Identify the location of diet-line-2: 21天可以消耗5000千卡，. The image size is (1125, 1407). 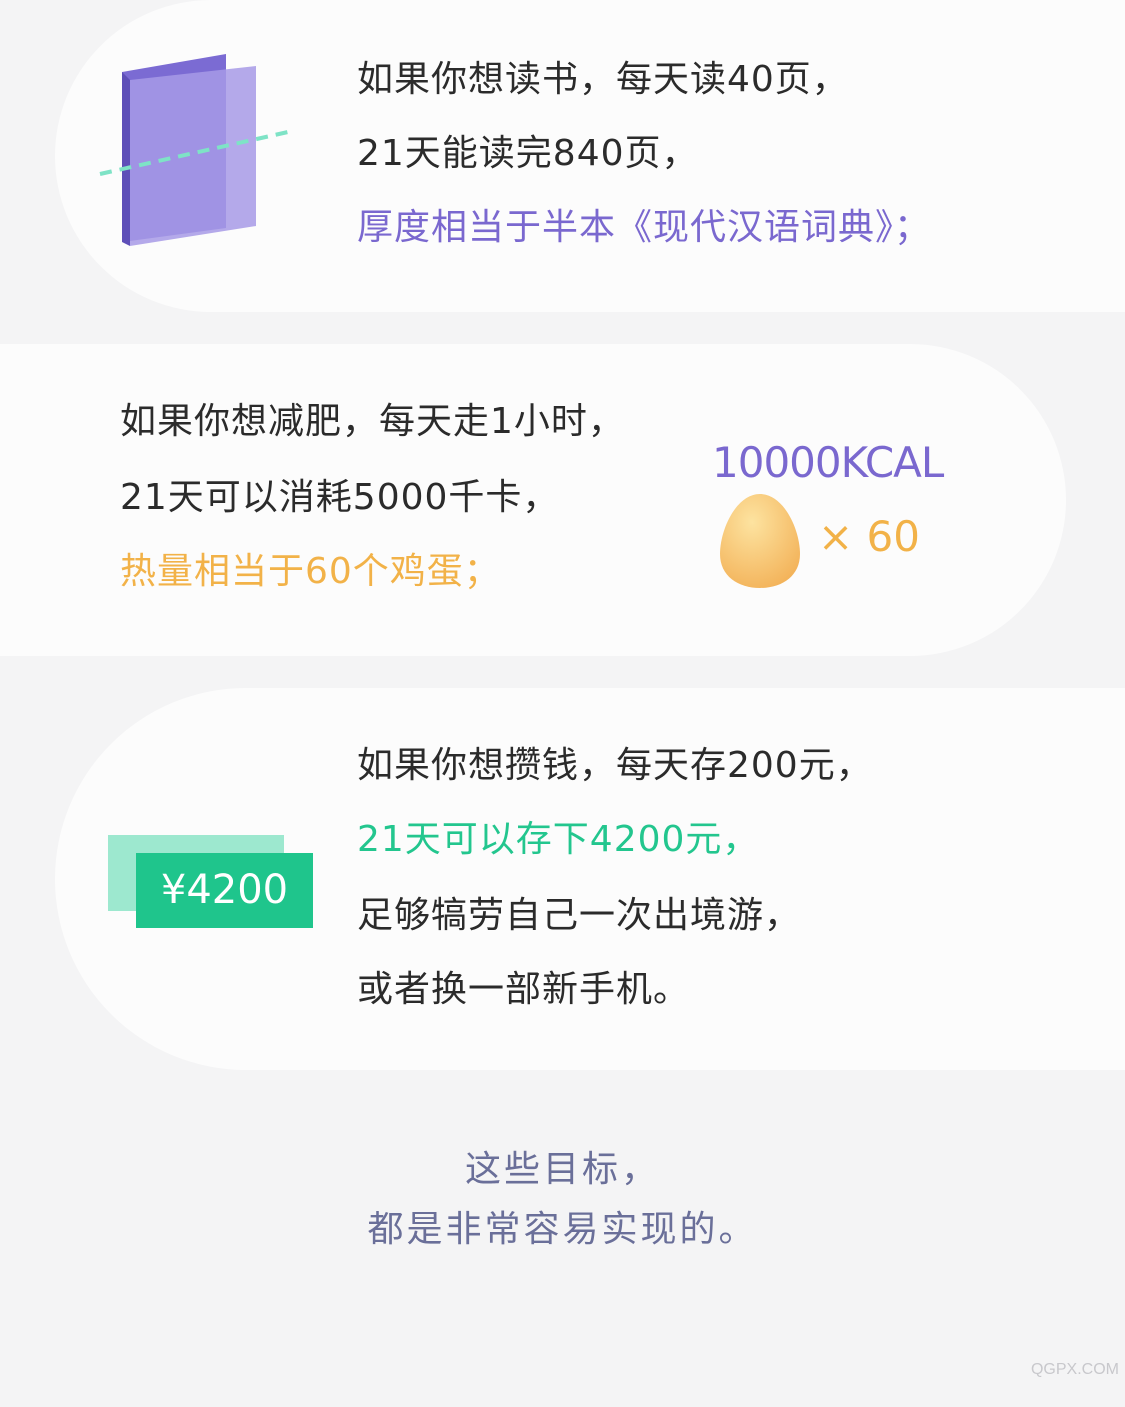
(340, 497).